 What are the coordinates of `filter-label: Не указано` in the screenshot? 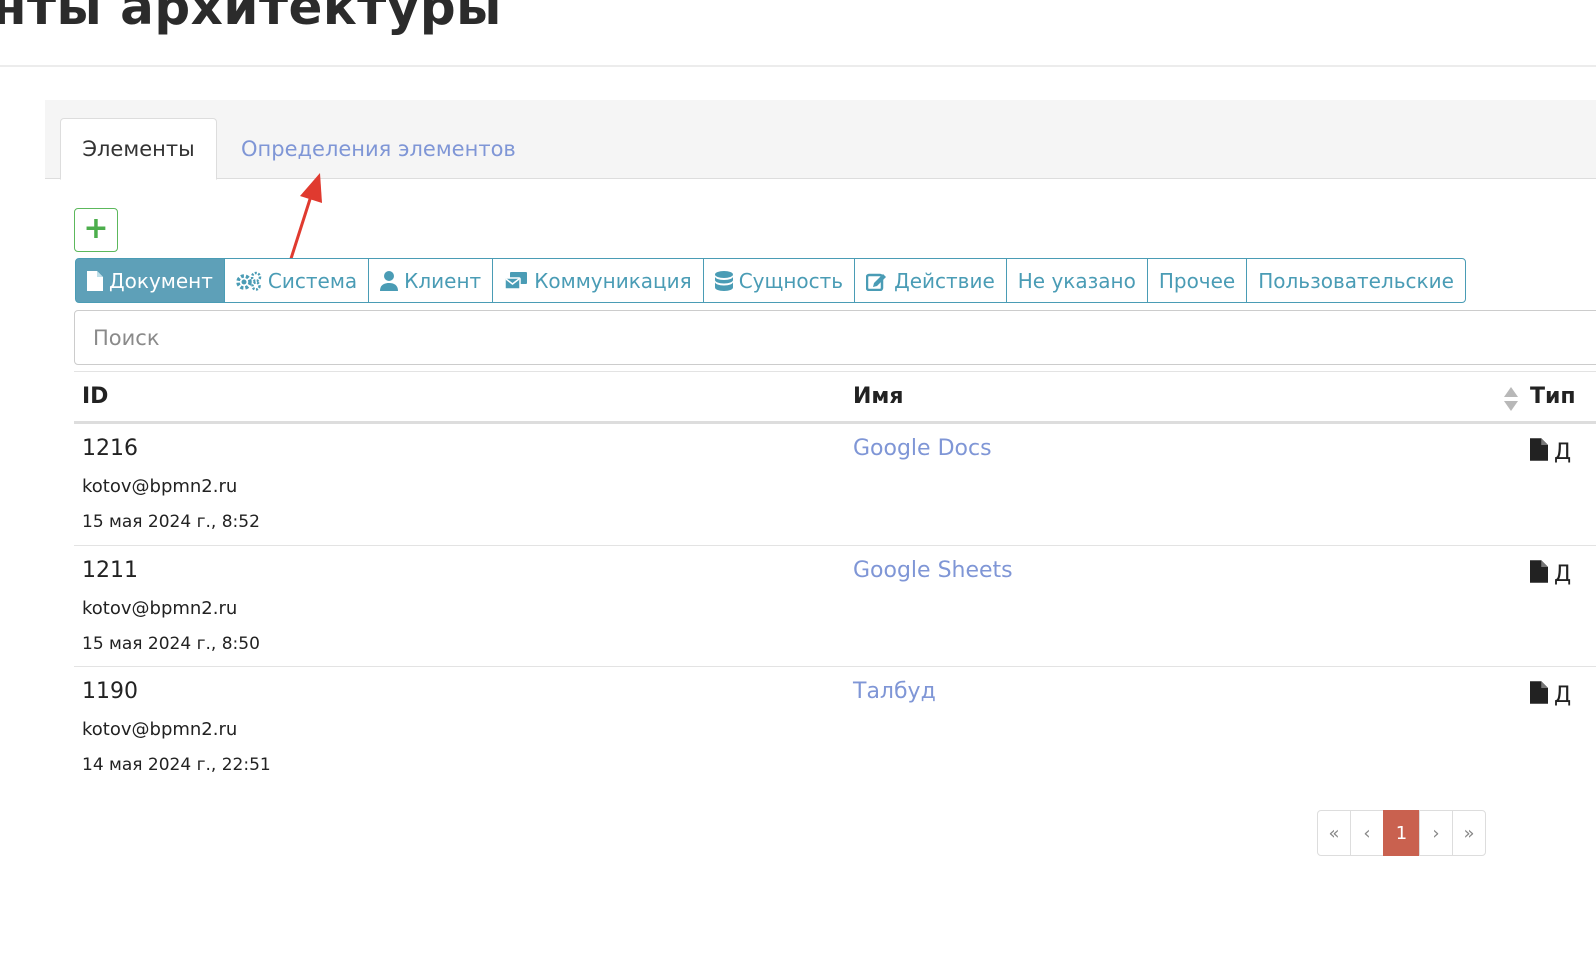 It's located at (1076, 280).